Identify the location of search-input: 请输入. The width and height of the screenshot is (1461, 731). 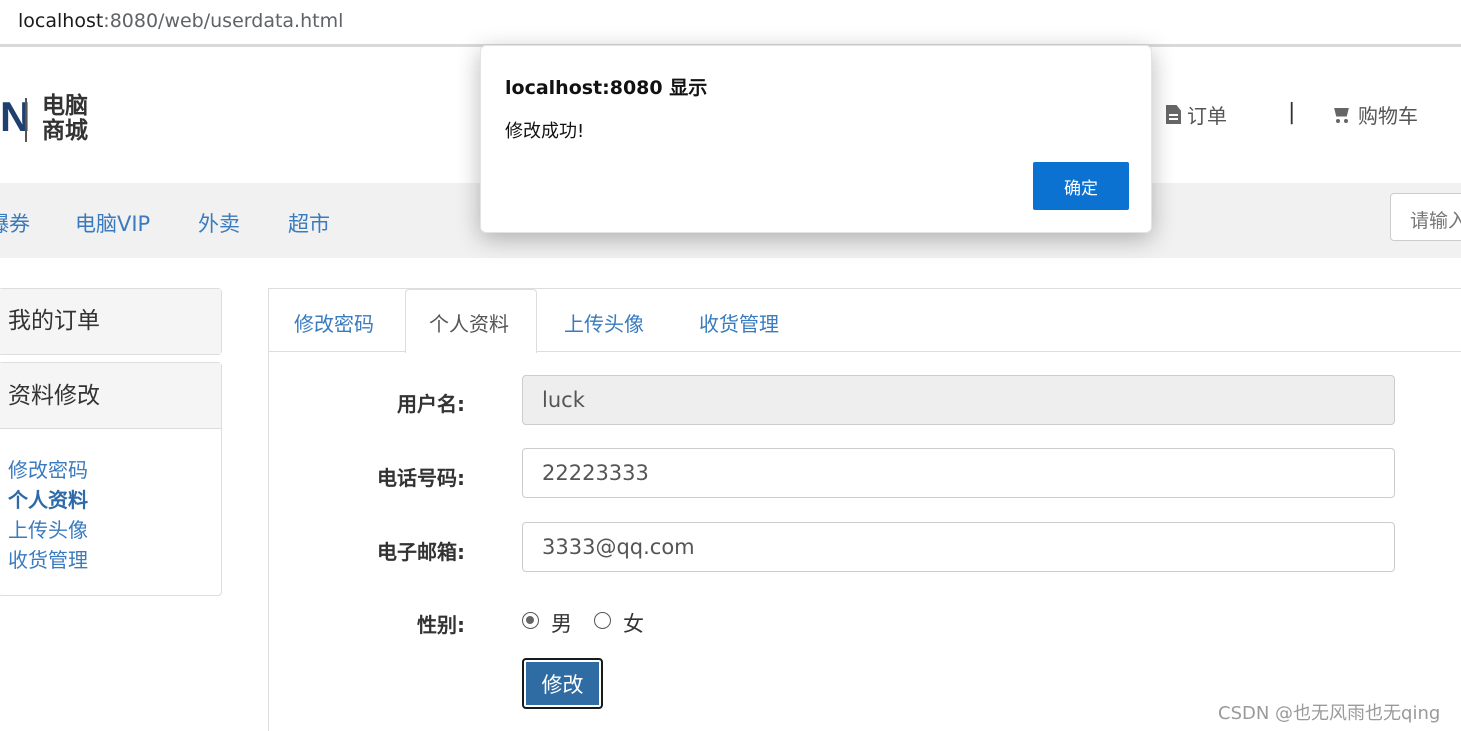
(1425, 217).